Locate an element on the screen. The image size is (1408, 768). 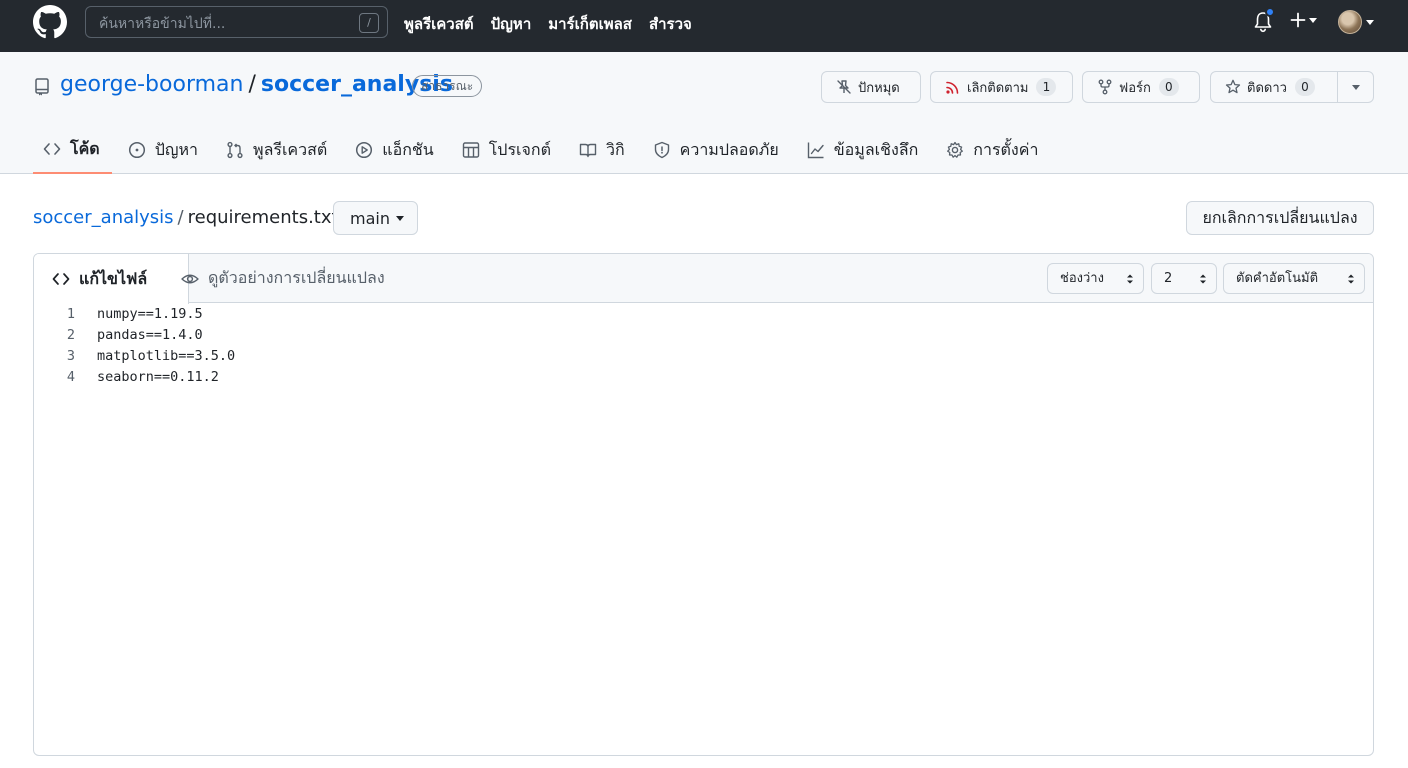
tab-insights: ข้อมูลเชิงลึก is located at coordinates (864, 150).